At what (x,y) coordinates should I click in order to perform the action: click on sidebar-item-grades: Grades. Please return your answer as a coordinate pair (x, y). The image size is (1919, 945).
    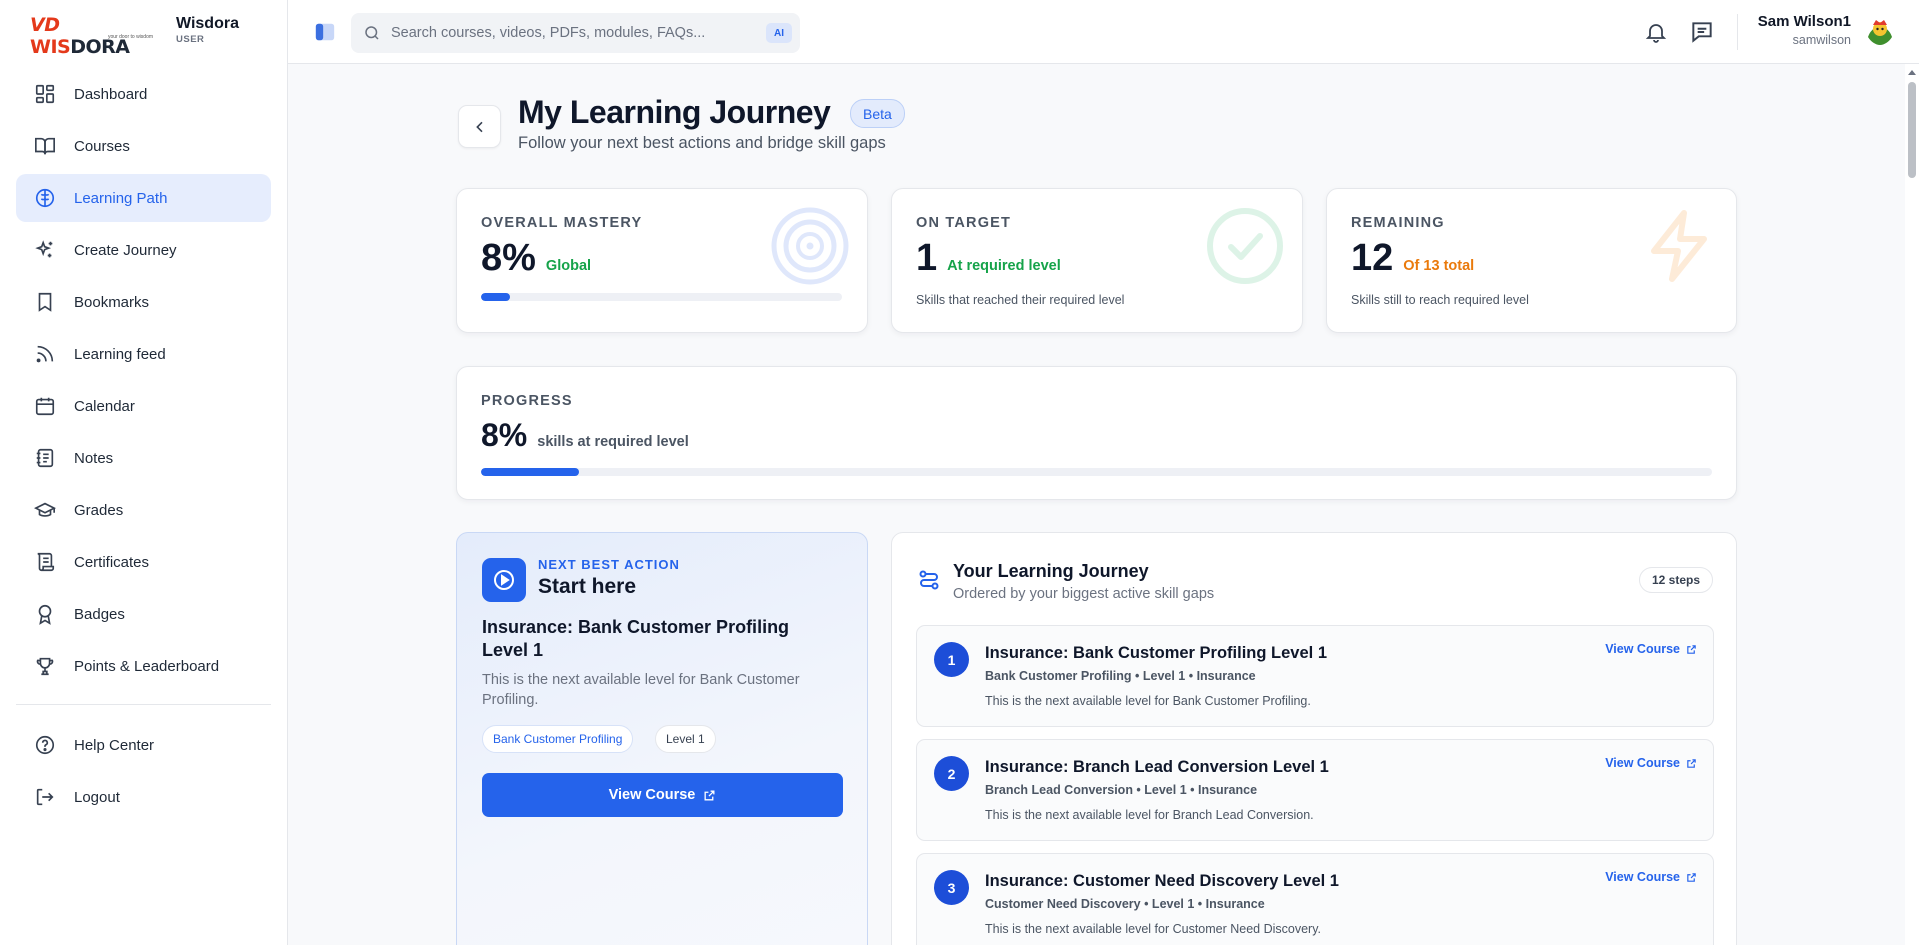
    Looking at the image, I should click on (143, 510).